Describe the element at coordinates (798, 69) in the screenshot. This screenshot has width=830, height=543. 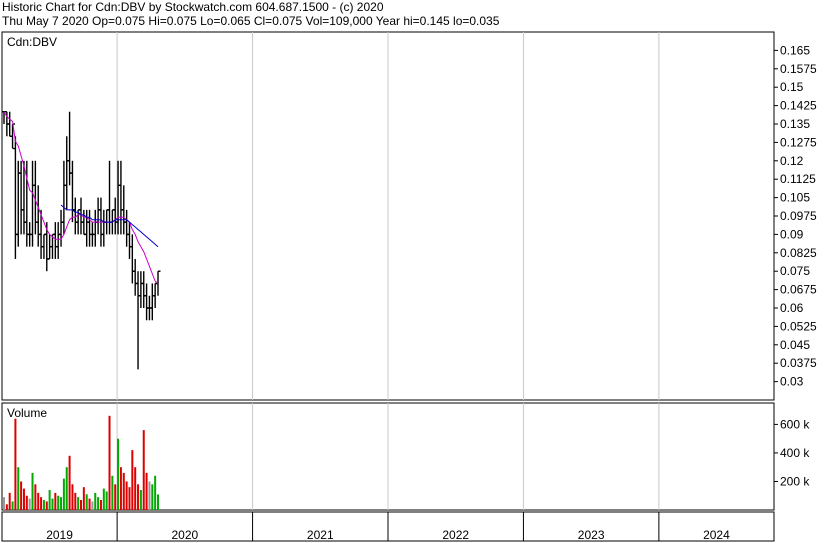
I see `price-tick-label: 0.1575` at that location.